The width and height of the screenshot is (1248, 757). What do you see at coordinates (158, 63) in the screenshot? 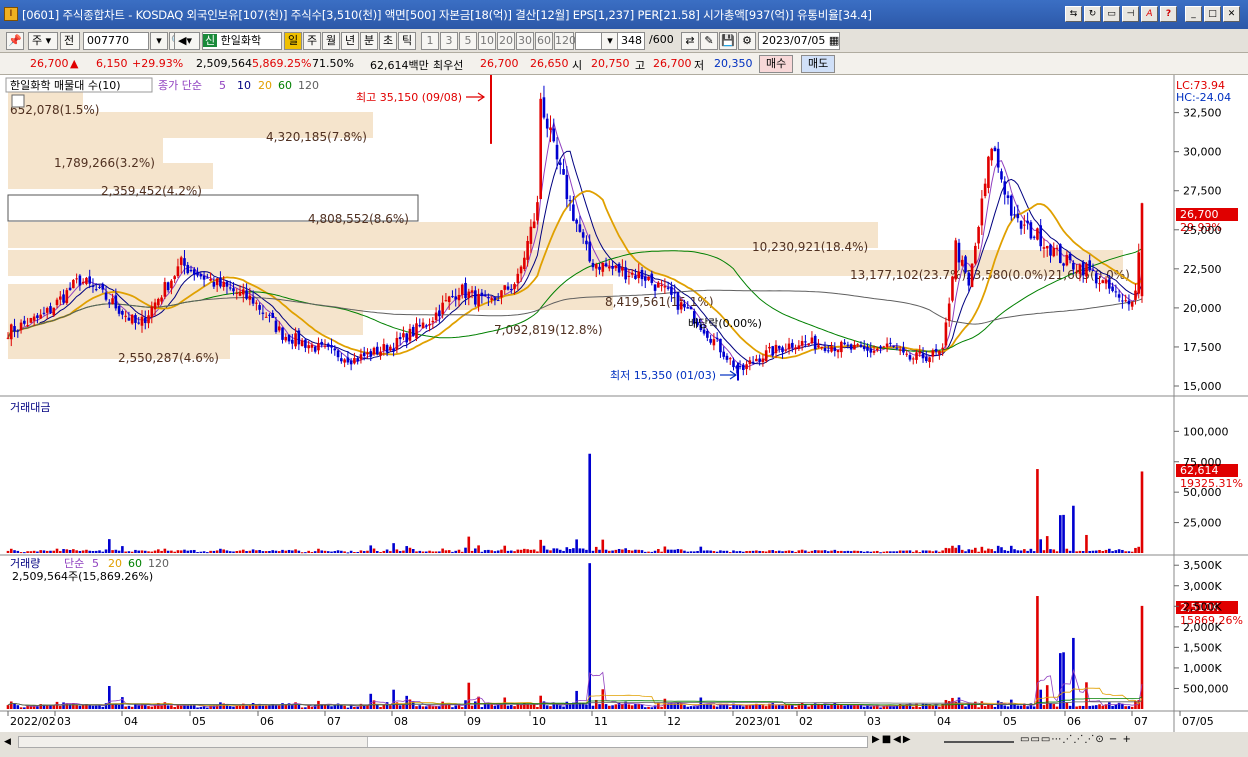
I see `price-change-pct: +29.93%` at bounding box center [158, 63].